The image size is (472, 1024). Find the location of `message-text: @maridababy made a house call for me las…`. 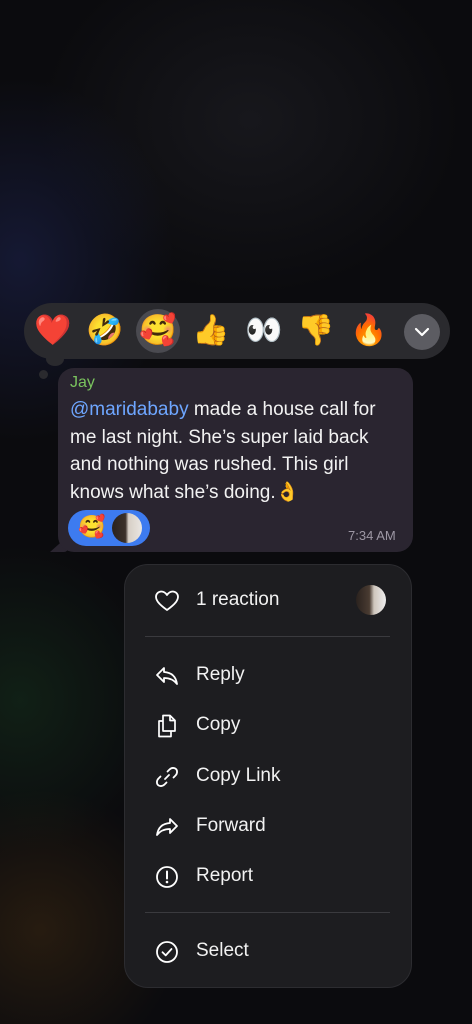

message-text: @maridababy made a house call for me las… is located at coordinates (237, 451).